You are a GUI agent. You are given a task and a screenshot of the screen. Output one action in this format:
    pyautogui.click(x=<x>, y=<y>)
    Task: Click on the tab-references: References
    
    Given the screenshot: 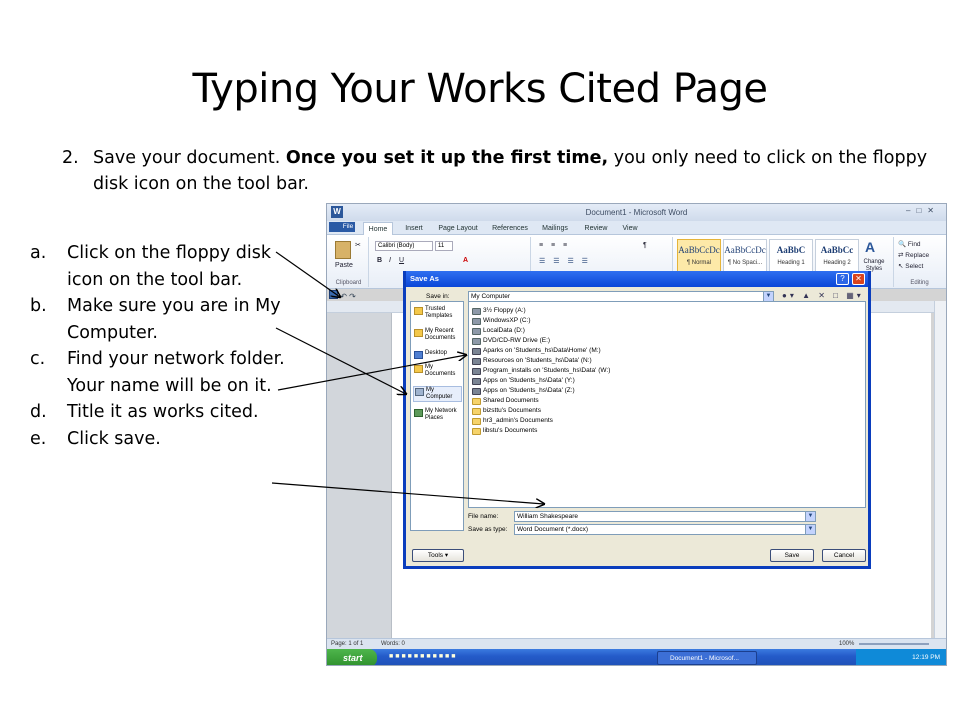 What is the action you would take?
    pyautogui.click(x=510, y=228)
    